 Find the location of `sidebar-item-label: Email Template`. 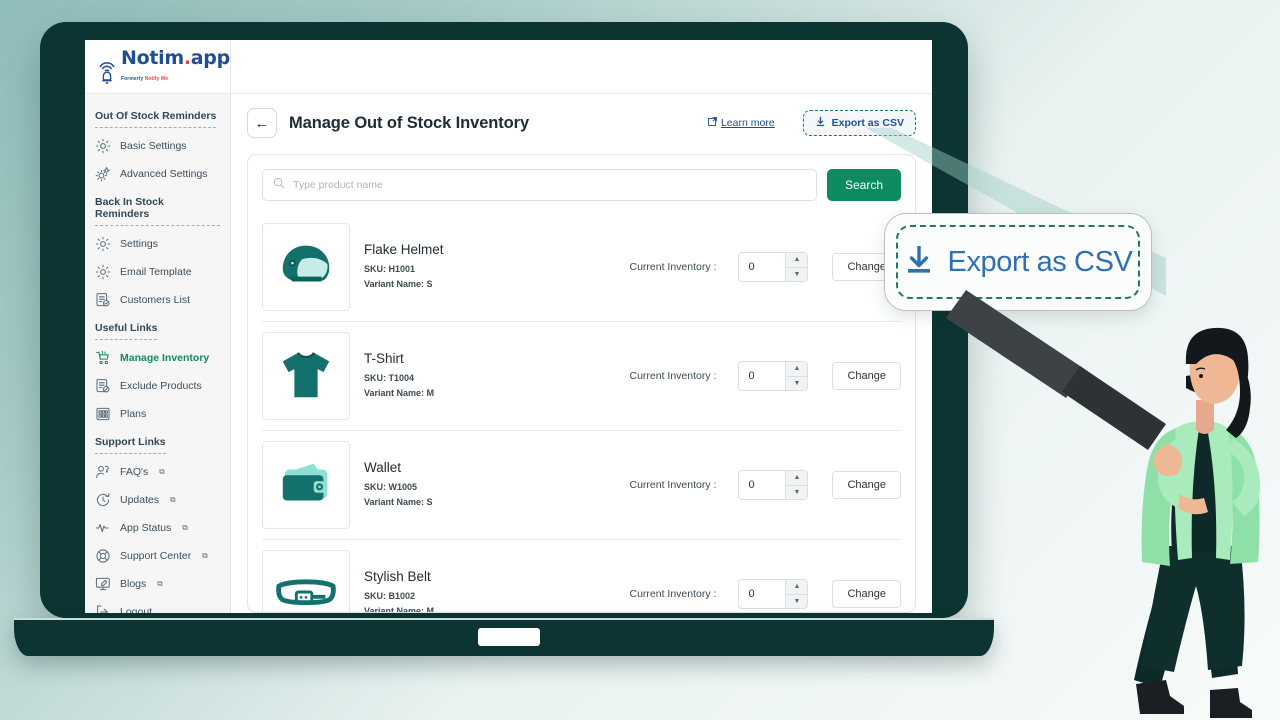

sidebar-item-label: Email Template is located at coordinates (156, 272).